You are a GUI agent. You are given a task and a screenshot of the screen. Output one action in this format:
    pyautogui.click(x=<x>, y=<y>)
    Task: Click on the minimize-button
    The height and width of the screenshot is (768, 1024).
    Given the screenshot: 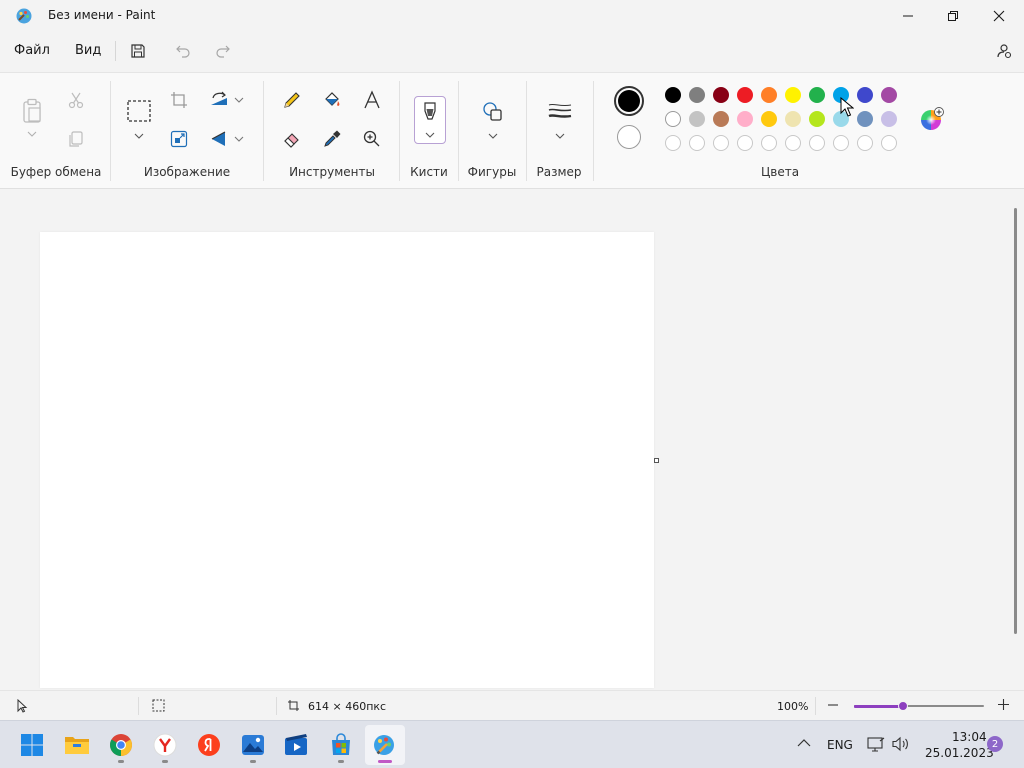 What is the action you would take?
    pyautogui.click(x=908, y=16)
    